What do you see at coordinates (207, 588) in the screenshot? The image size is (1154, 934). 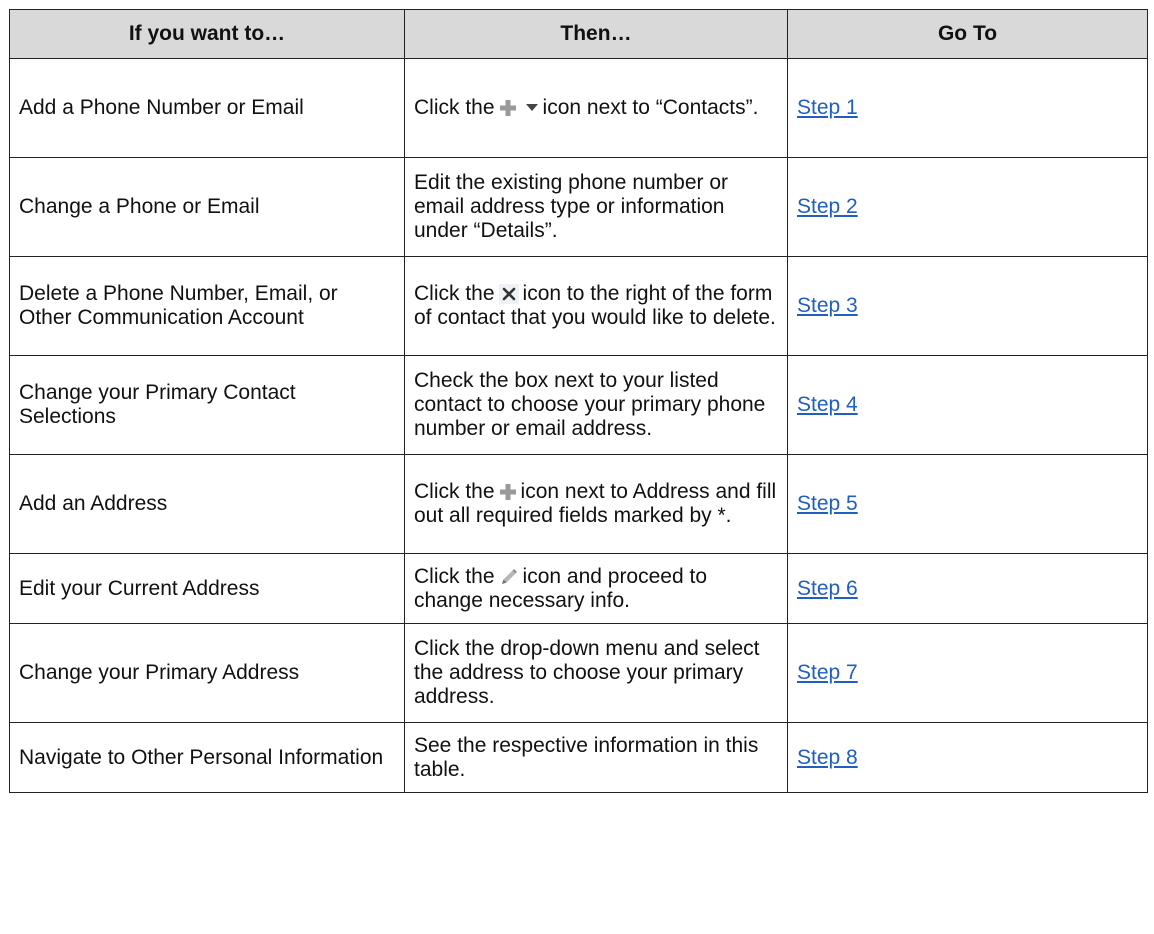 I see `task-cell: Edit your Current Address` at bounding box center [207, 588].